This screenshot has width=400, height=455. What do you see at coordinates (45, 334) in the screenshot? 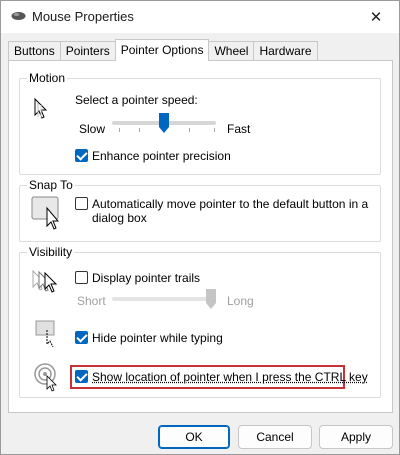
I see `hide-pointer-icon` at bounding box center [45, 334].